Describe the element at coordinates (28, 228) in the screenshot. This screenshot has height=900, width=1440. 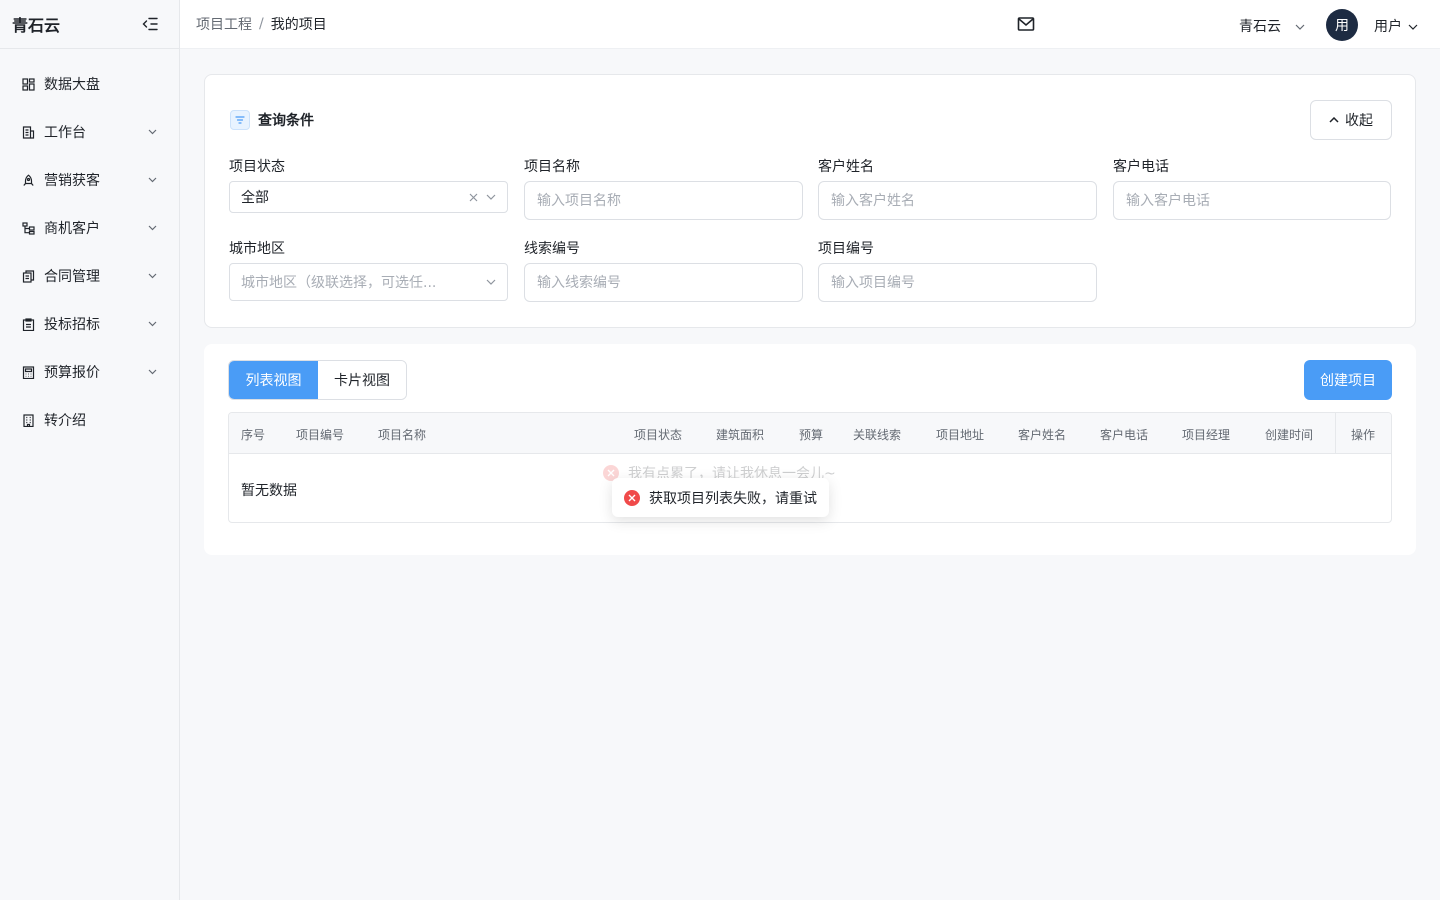
I see `customer-icon` at that location.